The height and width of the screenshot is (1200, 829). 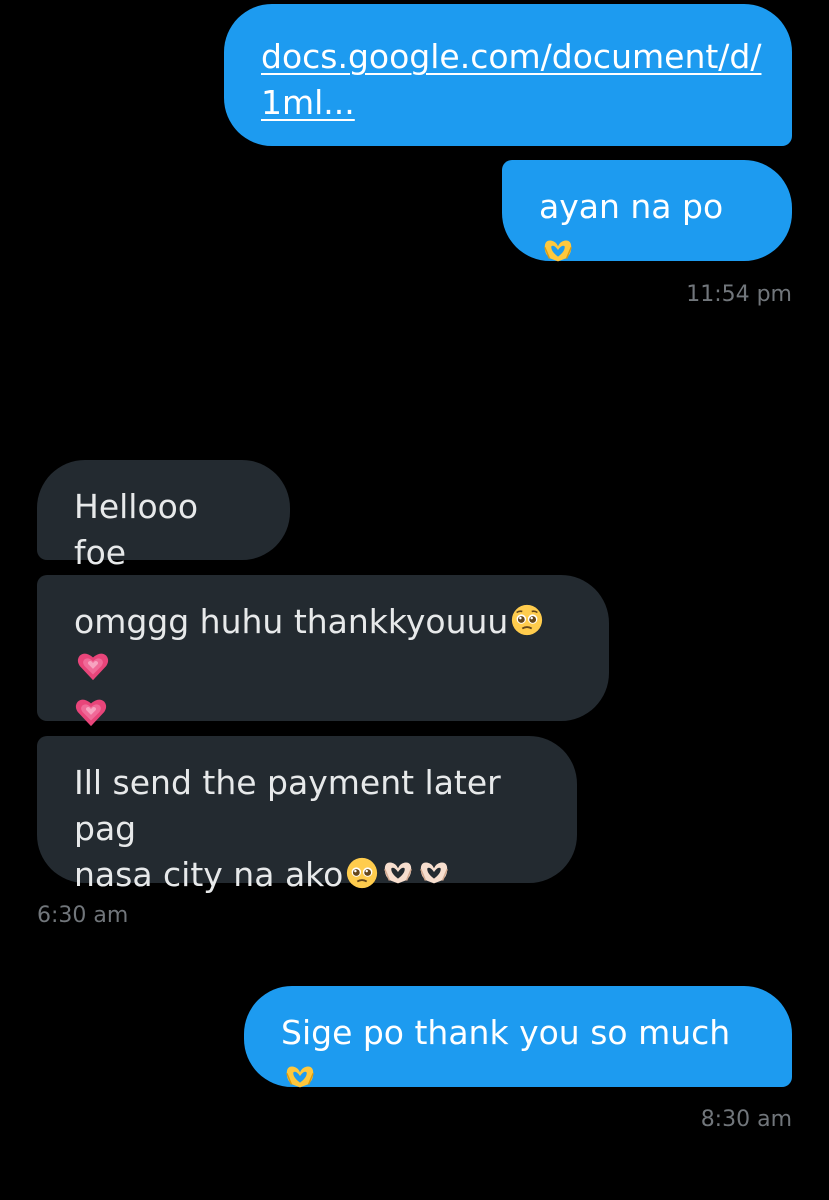 I want to click on sent-message-bubble: Sige po thank you so much, so click(x=518, y=1037).